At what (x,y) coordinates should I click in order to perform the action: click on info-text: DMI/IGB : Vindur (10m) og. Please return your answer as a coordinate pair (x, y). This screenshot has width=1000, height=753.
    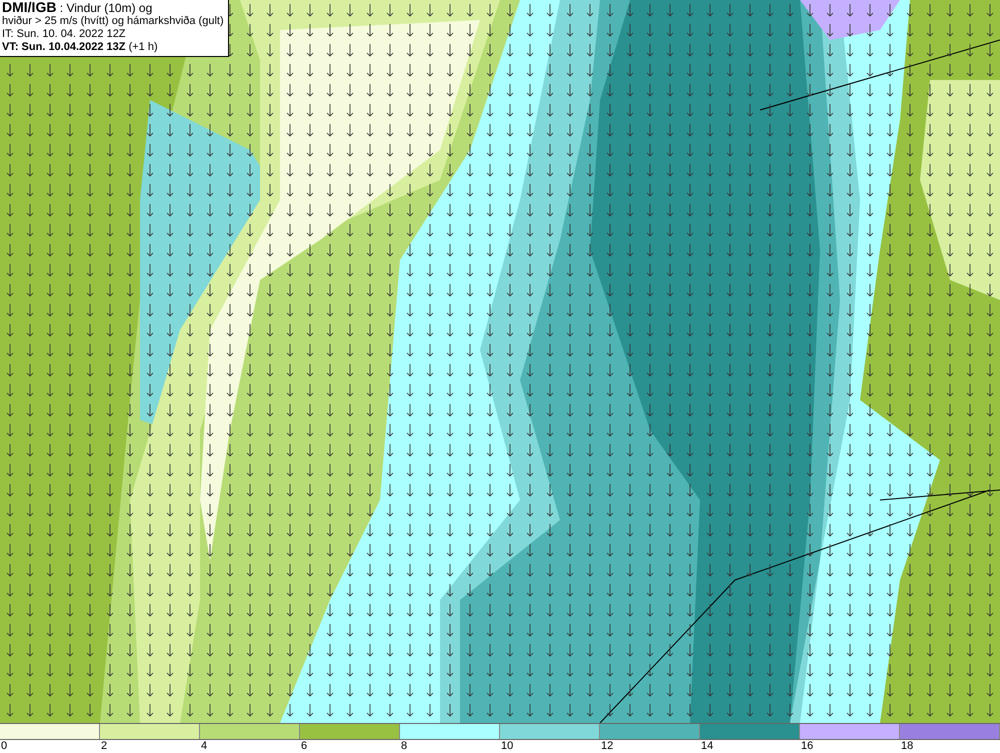
    Looking at the image, I should click on (78, 8).